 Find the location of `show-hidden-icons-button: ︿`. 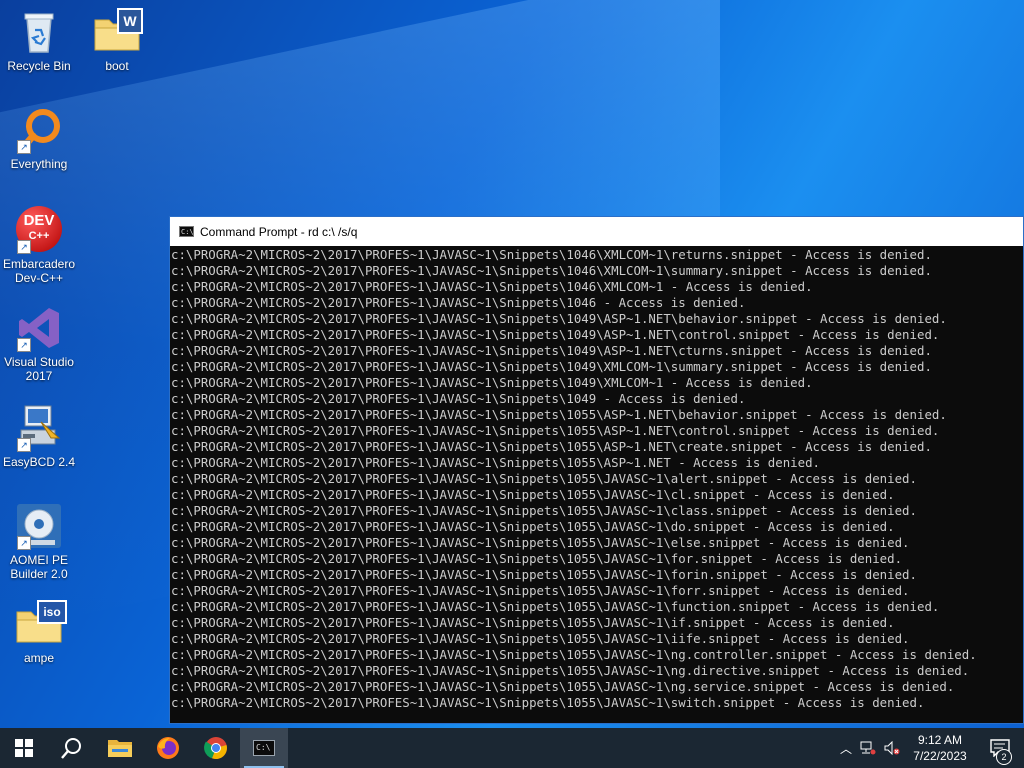

show-hidden-icons-button: ︿ is located at coordinates (846, 748).